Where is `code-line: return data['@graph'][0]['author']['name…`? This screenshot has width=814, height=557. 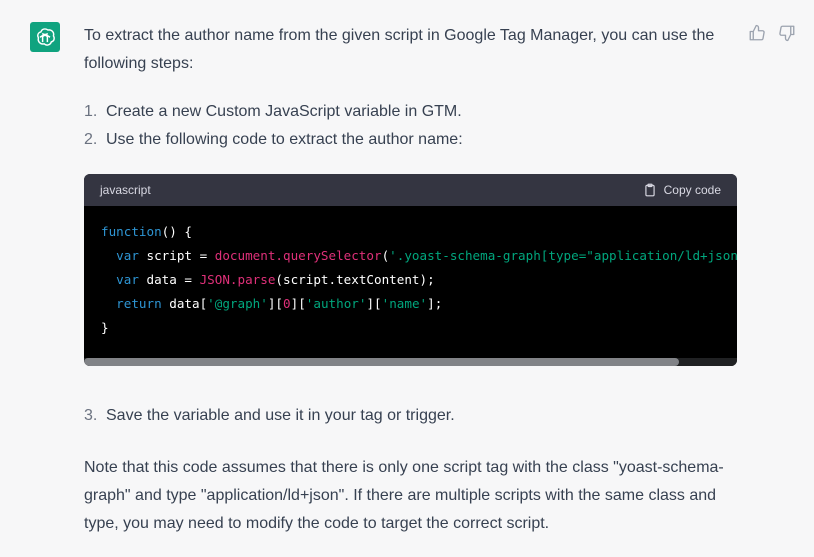
code-line: return data['@graph'][0]['author']['name… is located at coordinates (279, 303).